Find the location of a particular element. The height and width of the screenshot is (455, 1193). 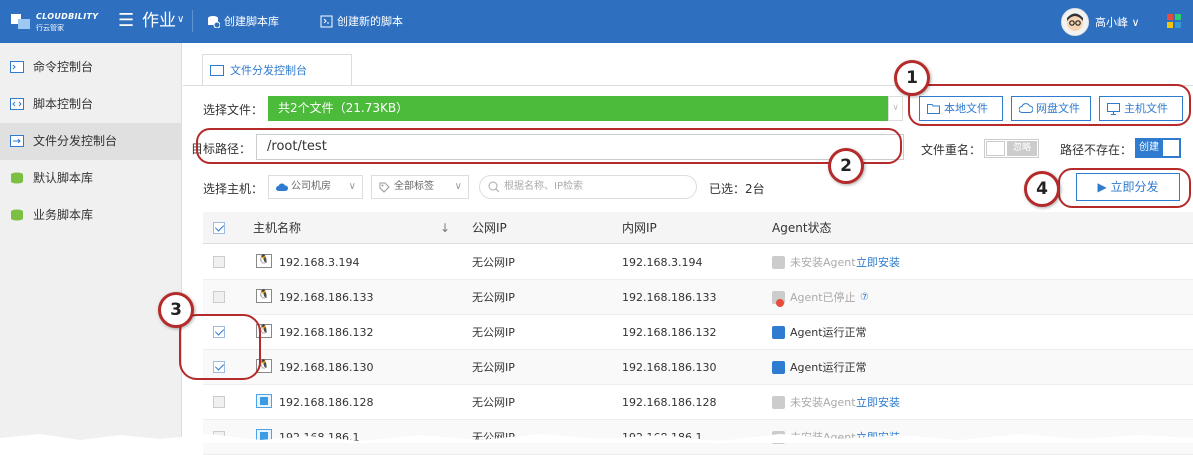

callout-badge-1: 1 is located at coordinates (912, 78).